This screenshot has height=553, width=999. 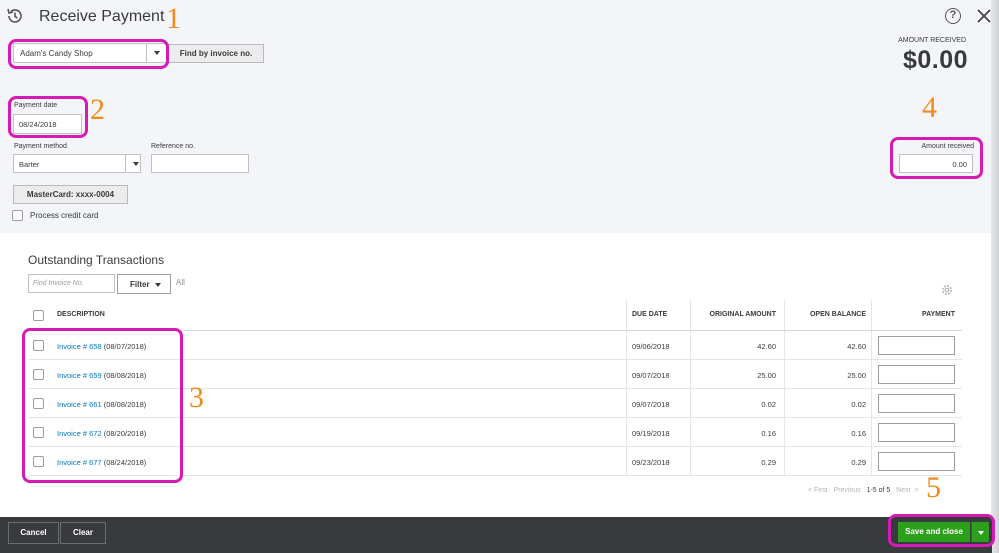 What do you see at coordinates (96, 260) in the screenshot?
I see `outstanding-transactions-title: Outstanding Transactions` at bounding box center [96, 260].